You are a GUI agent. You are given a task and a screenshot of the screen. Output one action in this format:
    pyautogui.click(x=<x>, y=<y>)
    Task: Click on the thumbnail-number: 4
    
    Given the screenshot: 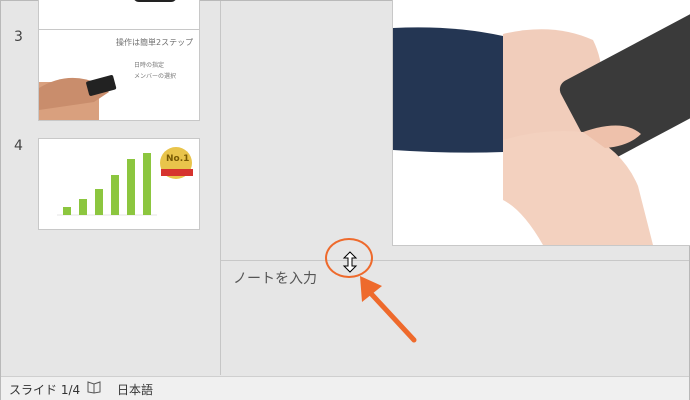 What is the action you would take?
    pyautogui.click(x=18, y=146)
    